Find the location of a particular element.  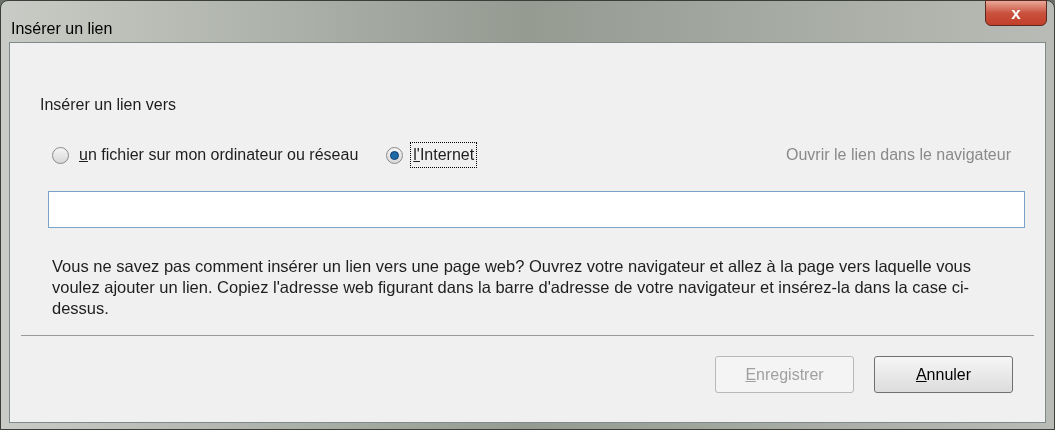

window-title: Insérer un lien is located at coordinates (62, 29).